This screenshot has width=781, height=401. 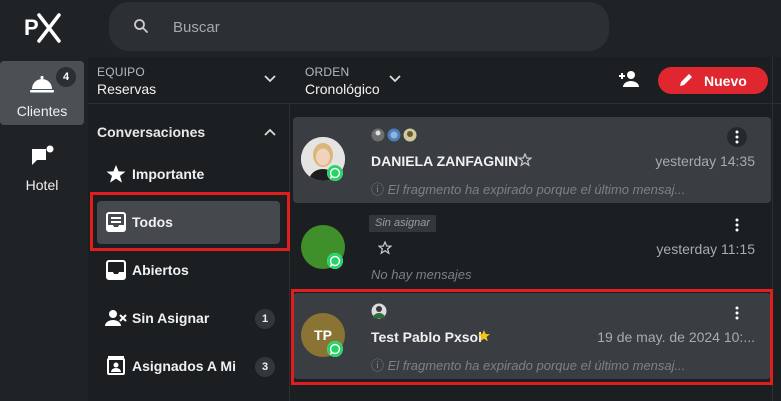 I want to click on search-icon, so click(x=141, y=26).